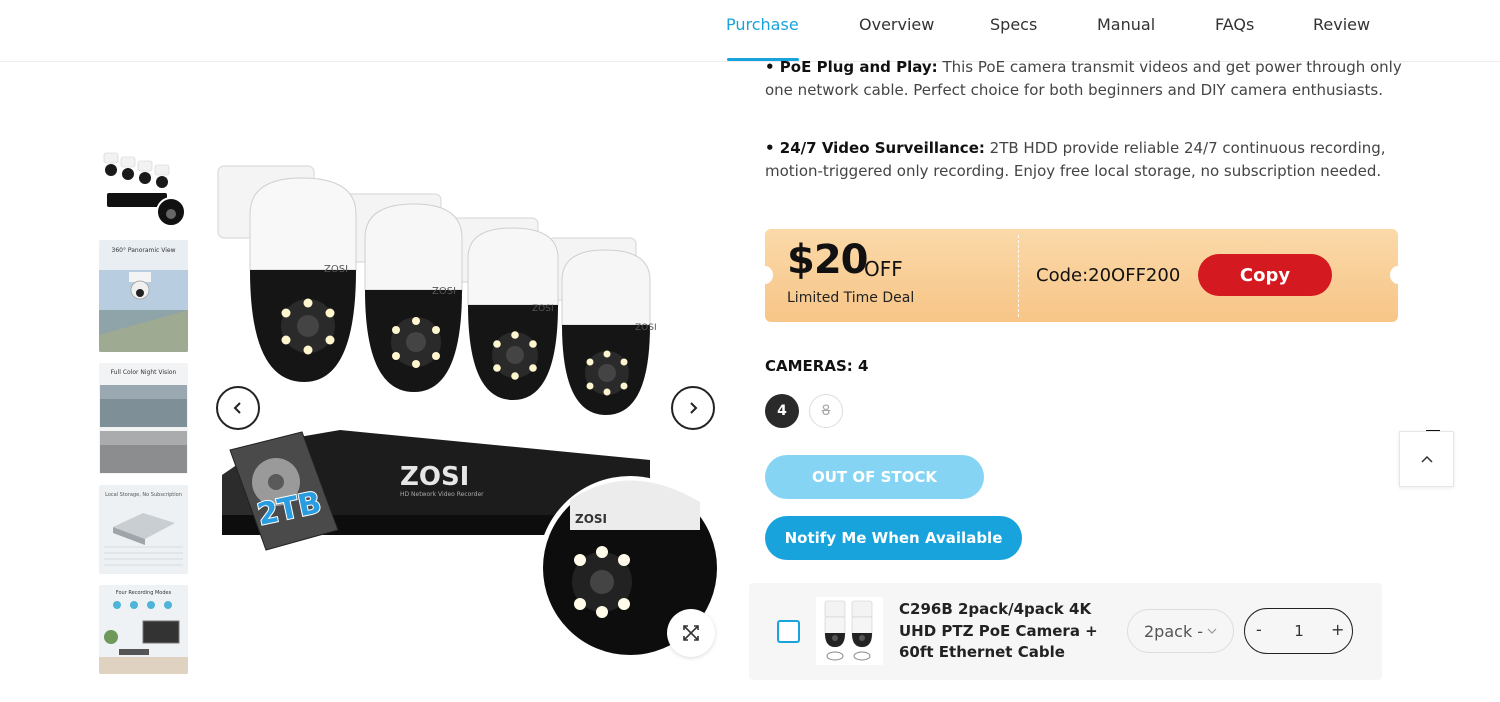 Image resolution: width=1500 pixels, height=702 pixels. I want to click on addon-camera-right, so click(862, 624).